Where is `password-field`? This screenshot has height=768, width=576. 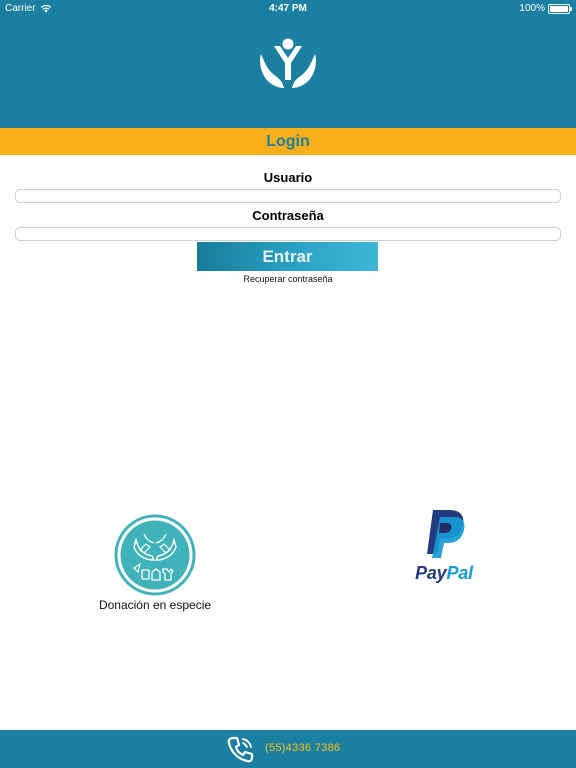 password-field is located at coordinates (288, 234).